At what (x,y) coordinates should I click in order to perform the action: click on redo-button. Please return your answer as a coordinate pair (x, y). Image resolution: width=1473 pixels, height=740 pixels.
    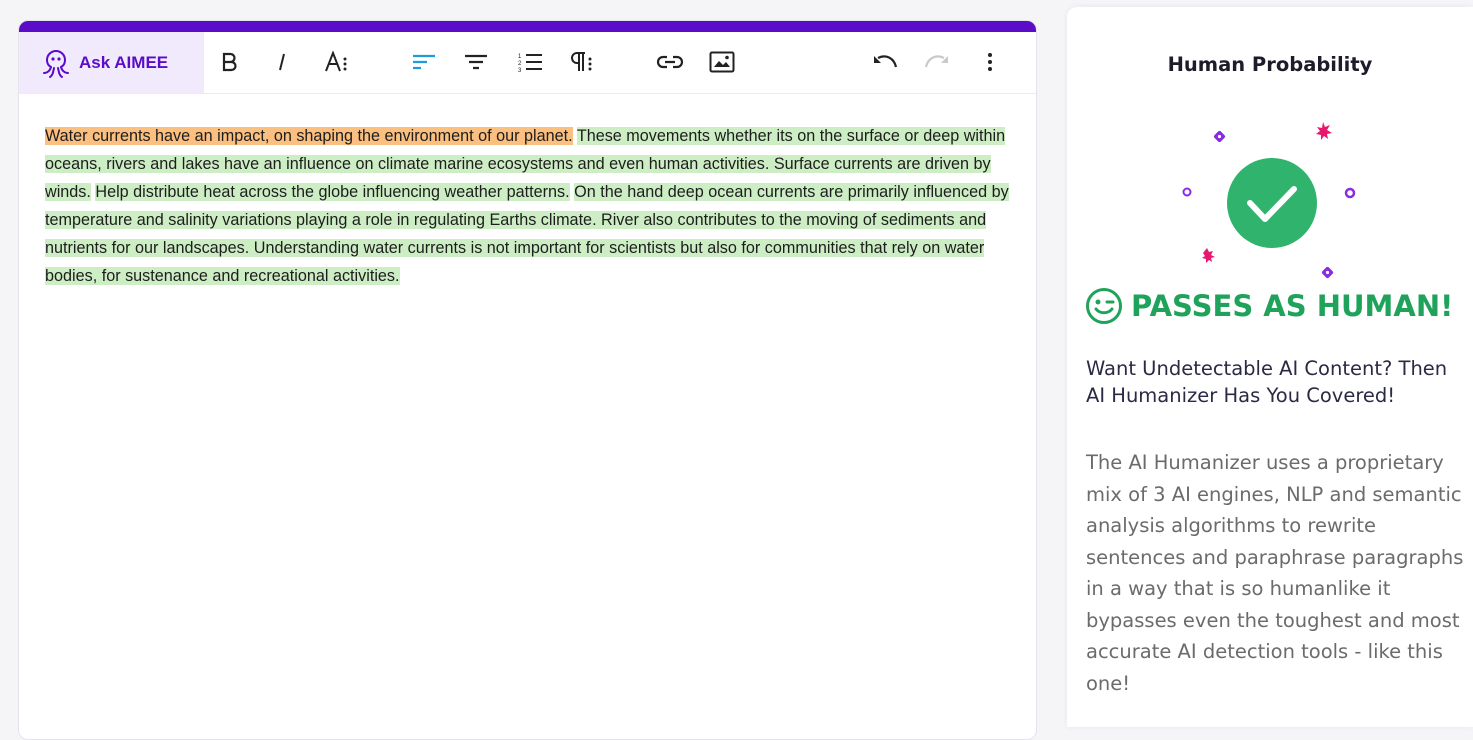
    Looking at the image, I should click on (937, 62).